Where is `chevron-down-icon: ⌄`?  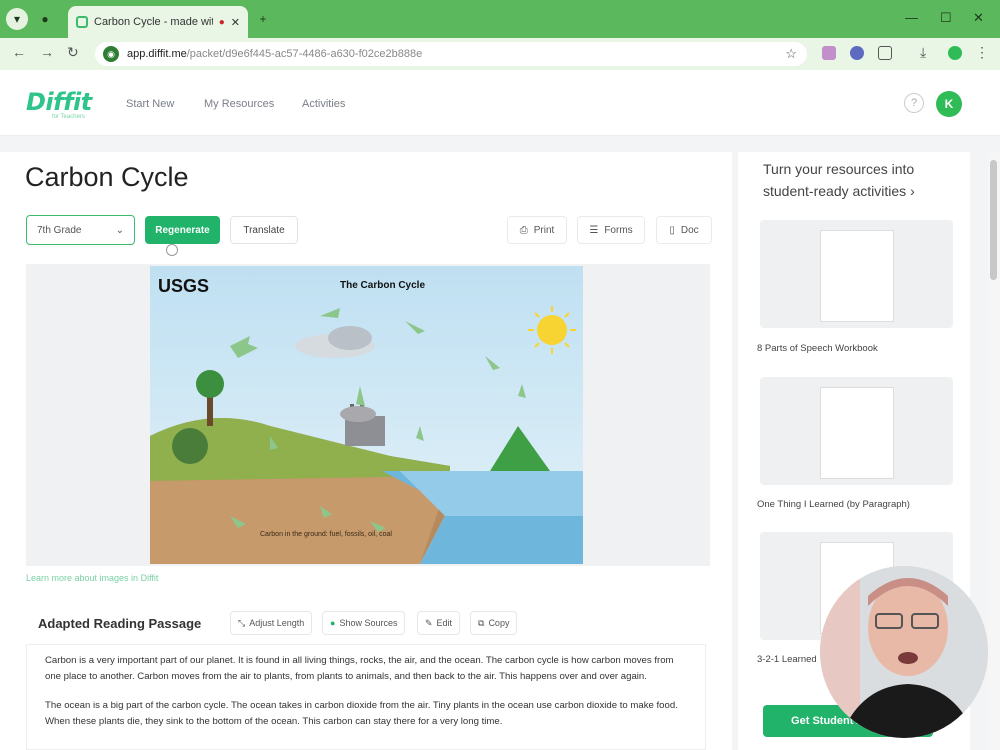
chevron-down-icon: ⌄ is located at coordinates (119, 230).